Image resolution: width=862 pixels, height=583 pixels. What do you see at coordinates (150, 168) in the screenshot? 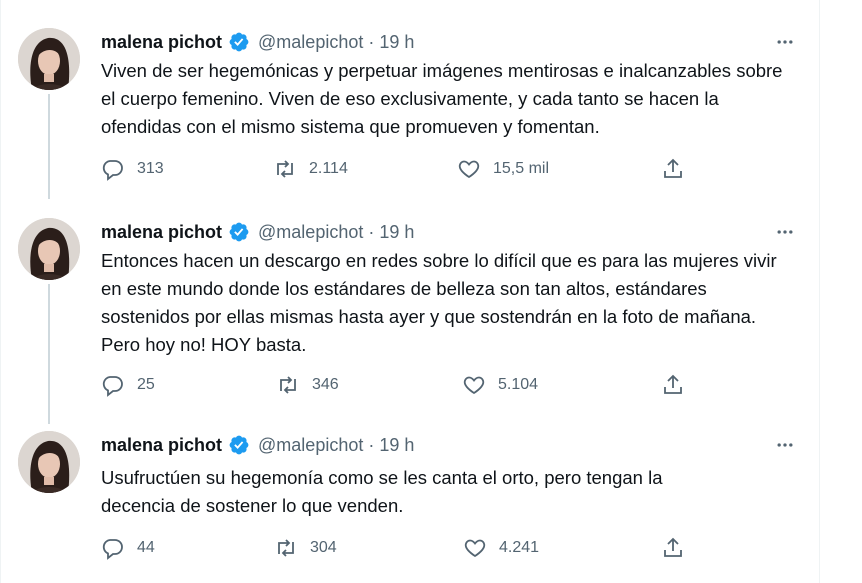
I see `reply-count: 313` at bounding box center [150, 168].